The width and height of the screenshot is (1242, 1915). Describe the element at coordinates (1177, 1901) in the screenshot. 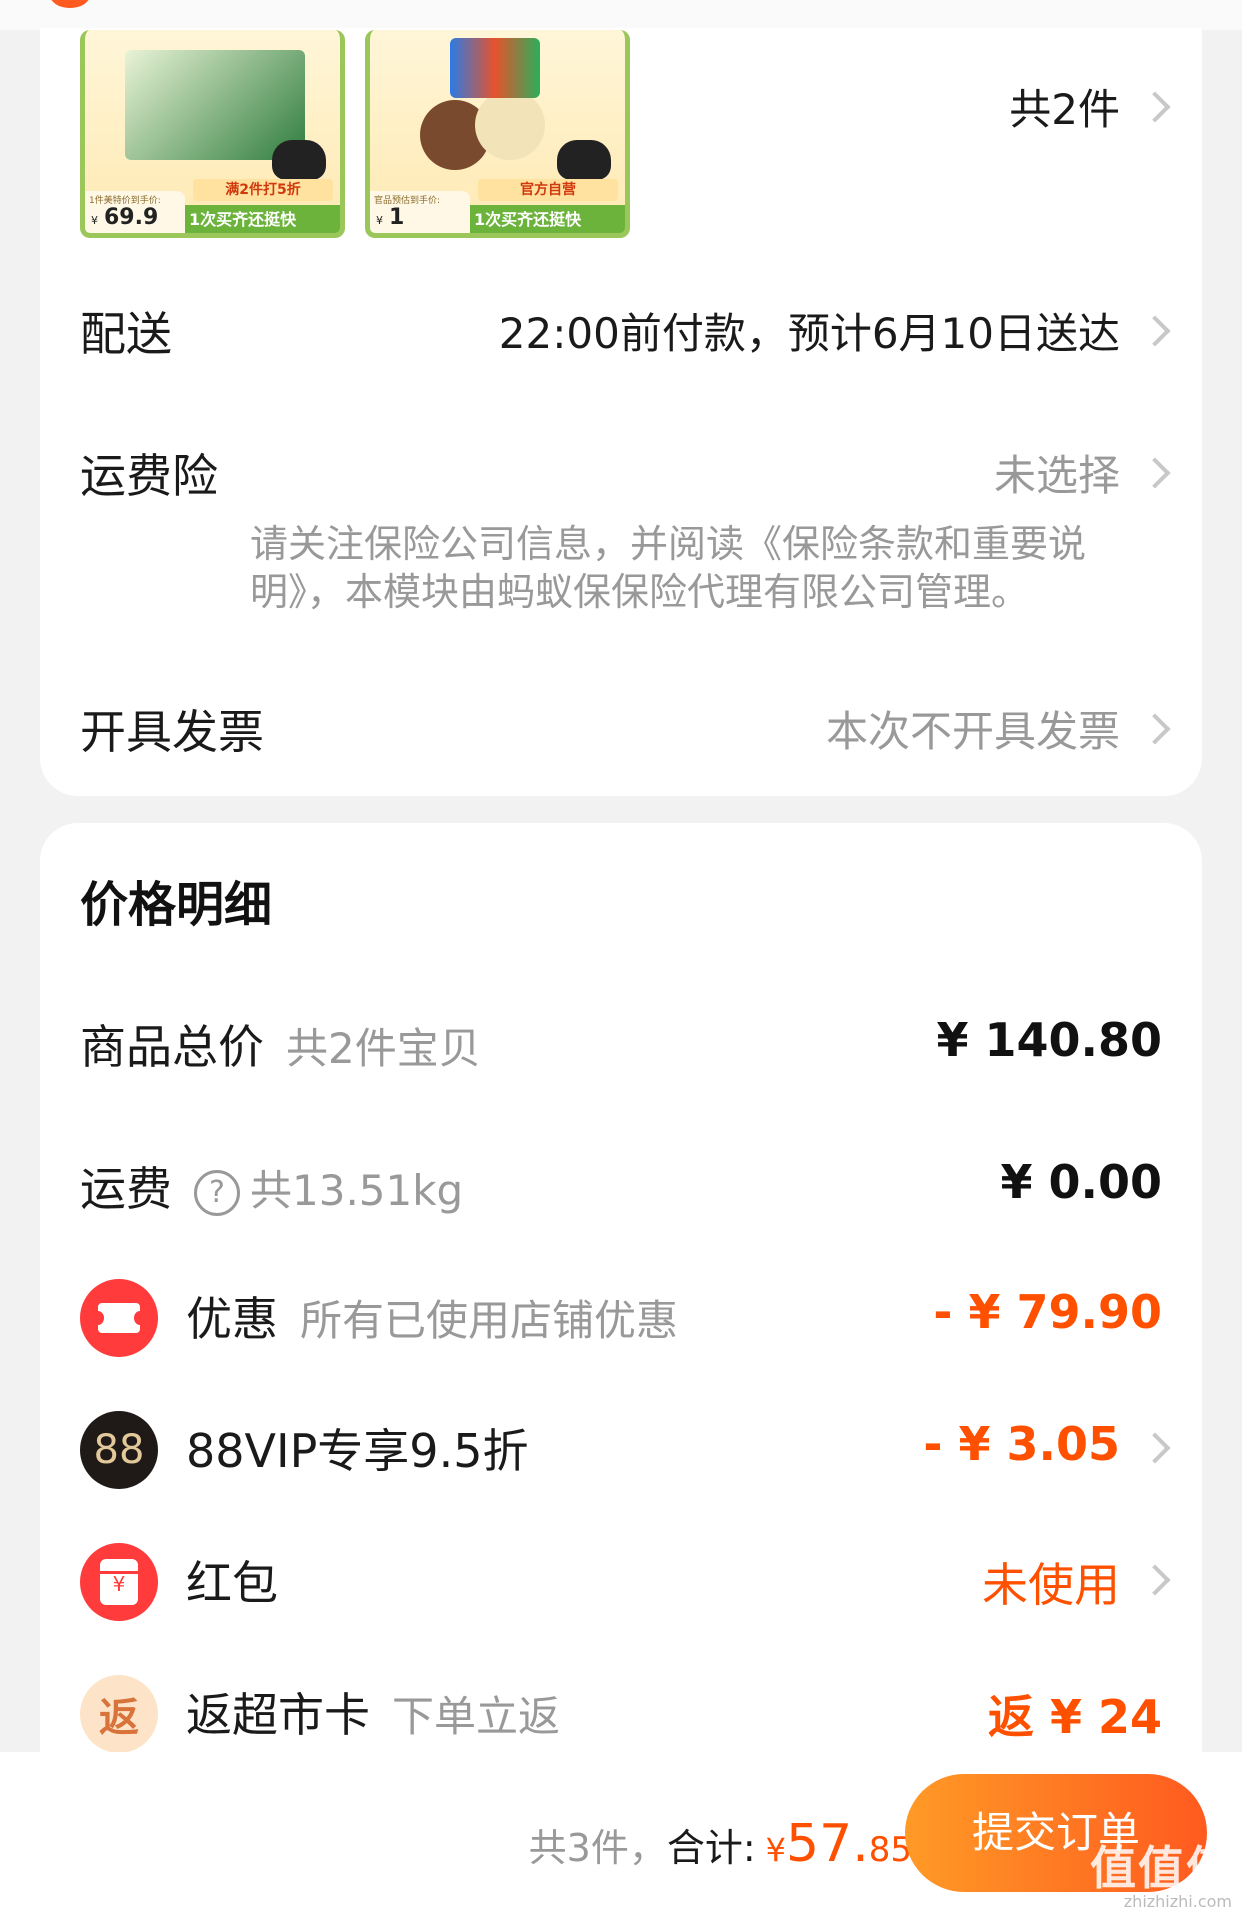

I see `watermark-url: zhizhizhi.com` at that location.